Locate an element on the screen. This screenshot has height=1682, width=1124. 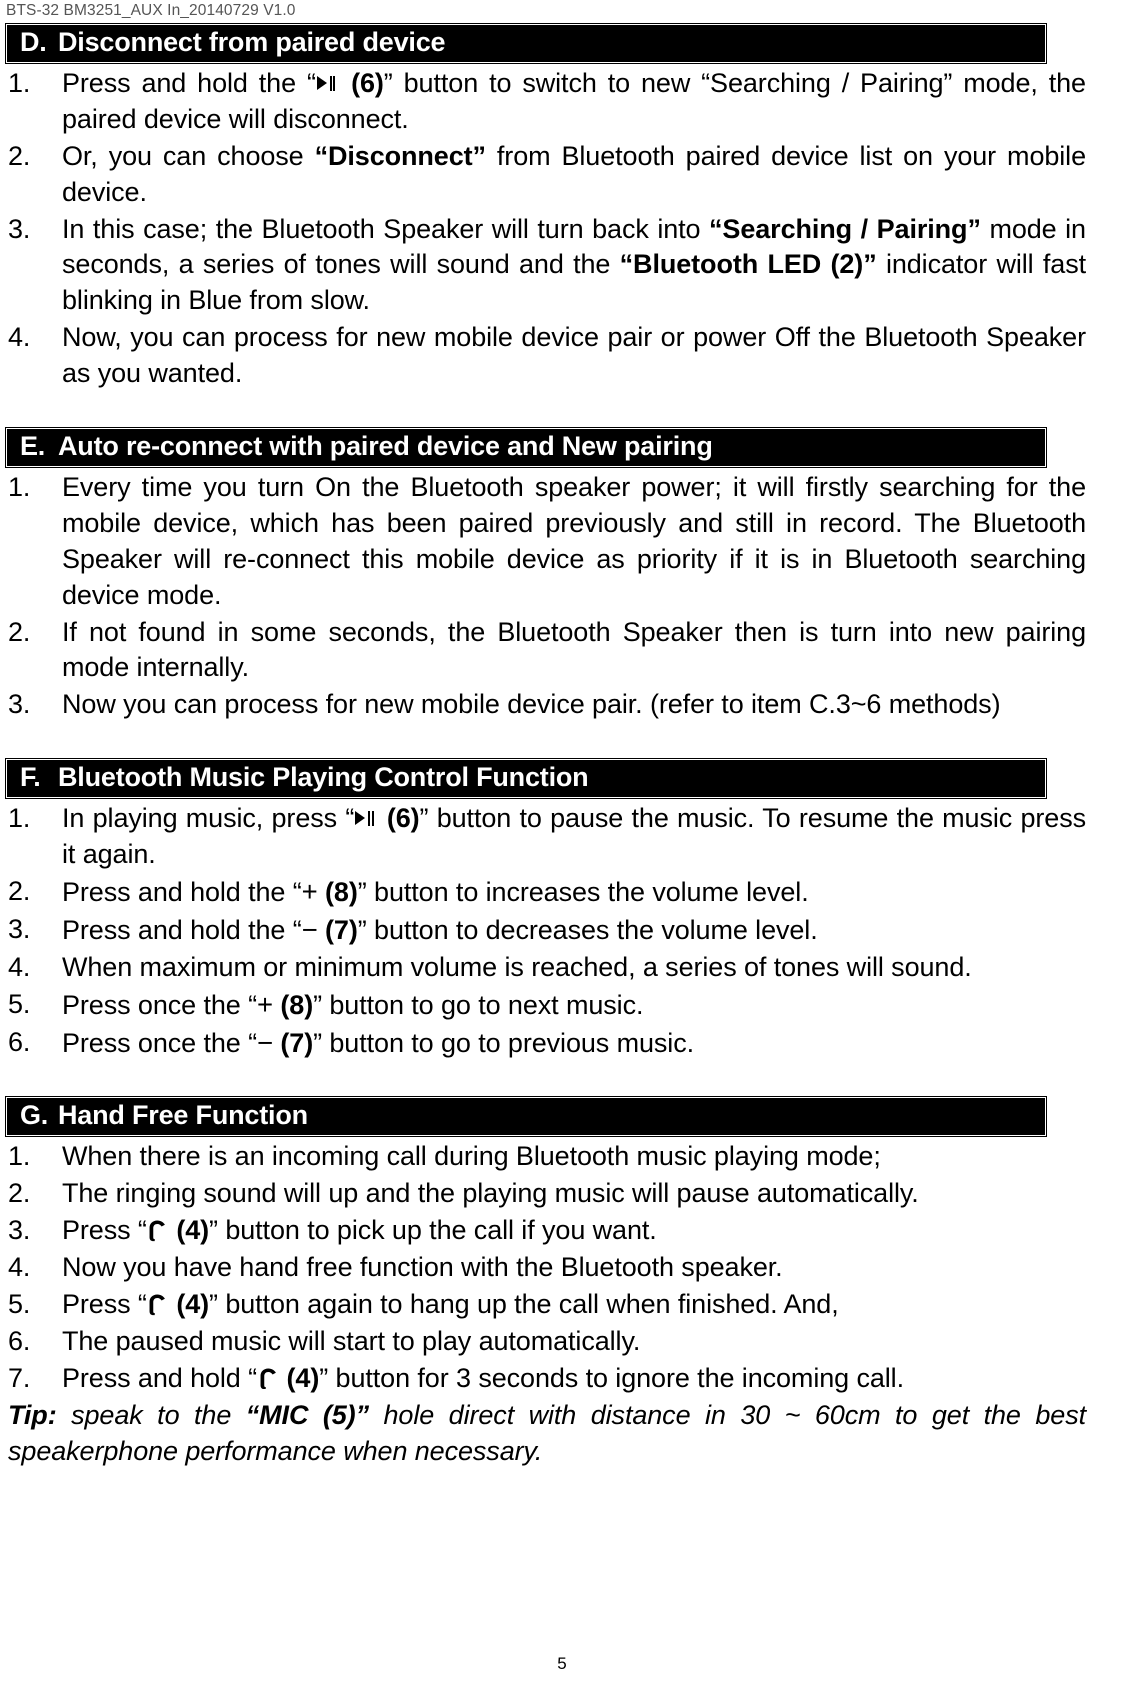
page-number: 5 is located at coordinates (562, 1663).